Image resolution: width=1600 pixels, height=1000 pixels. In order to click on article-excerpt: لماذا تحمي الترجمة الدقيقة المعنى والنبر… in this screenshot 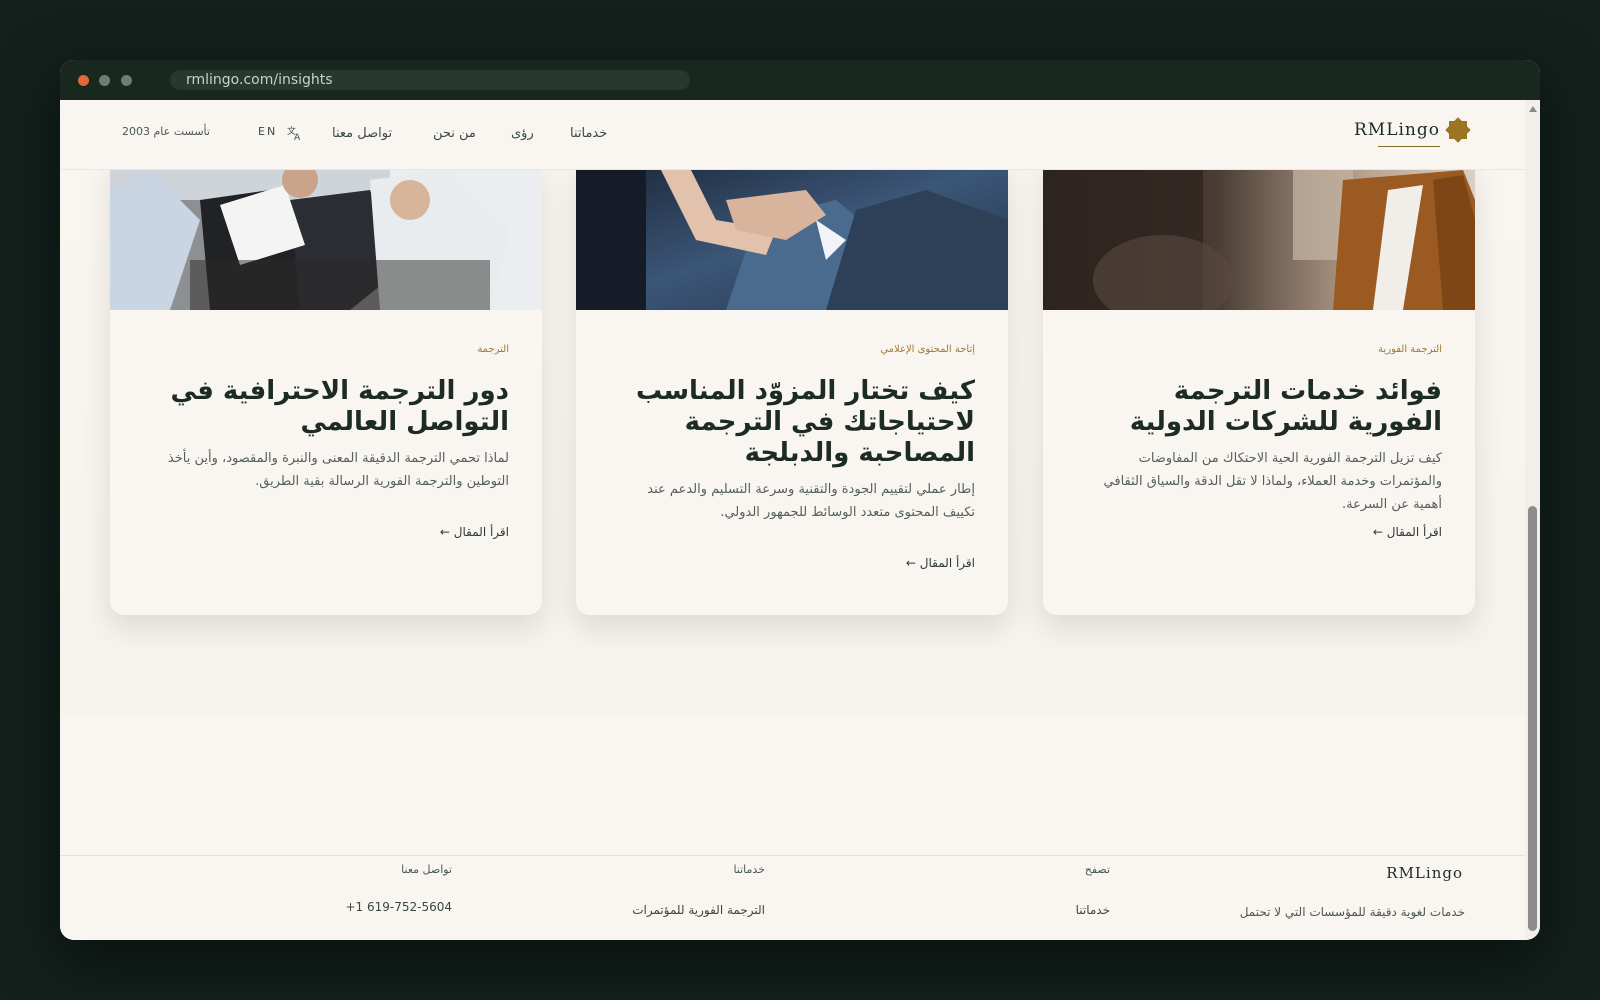, I will do `click(338, 470)`.